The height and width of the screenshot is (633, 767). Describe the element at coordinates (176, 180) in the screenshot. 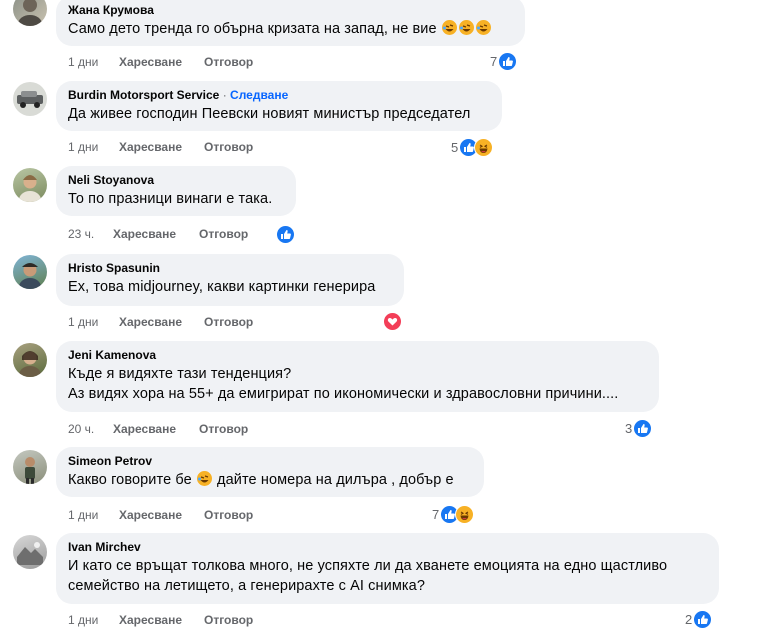

I see `comment-author: Neli Stoyanova` at that location.